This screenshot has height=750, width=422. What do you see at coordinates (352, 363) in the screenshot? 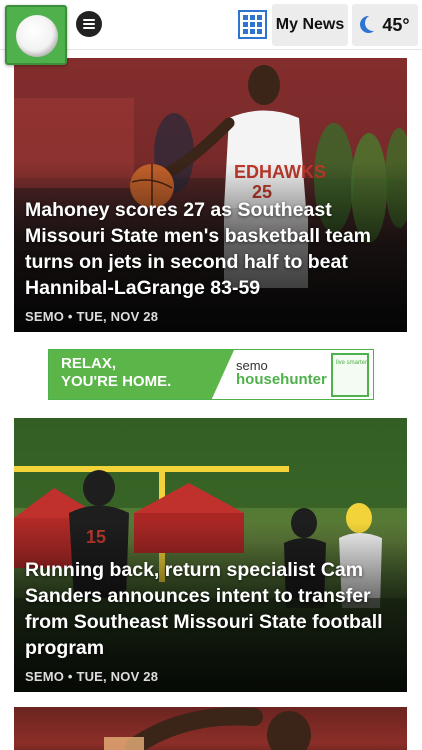
I see `ad-badge-text: live smarter` at bounding box center [352, 363].